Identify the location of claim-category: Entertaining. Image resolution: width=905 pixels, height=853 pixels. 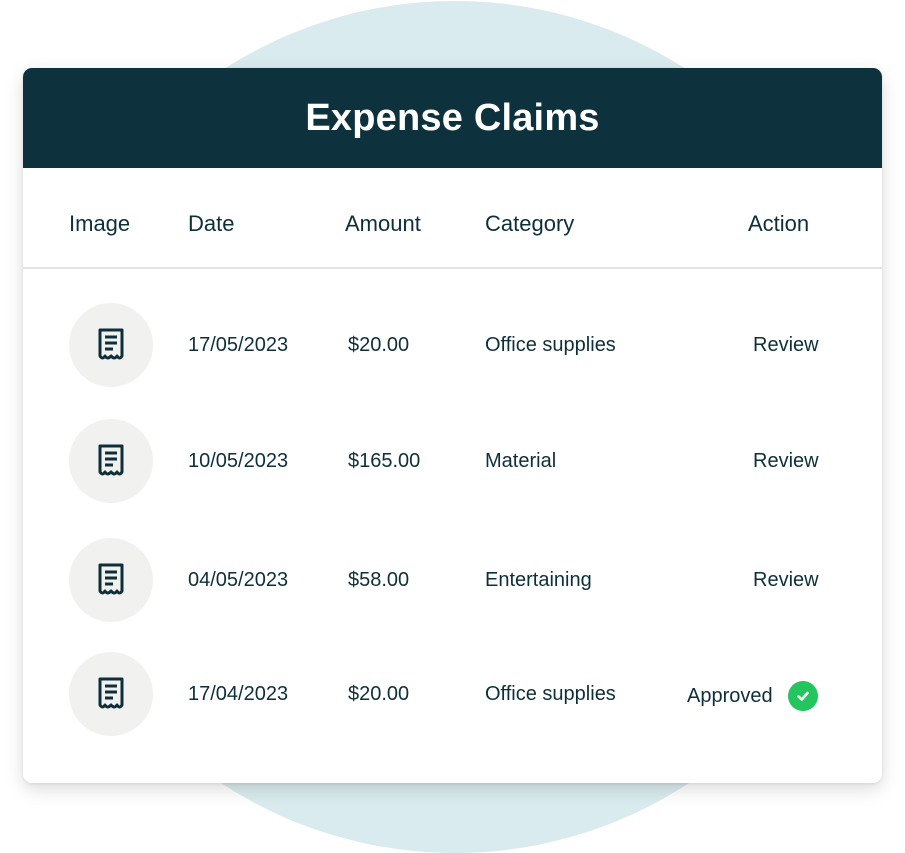
(538, 580).